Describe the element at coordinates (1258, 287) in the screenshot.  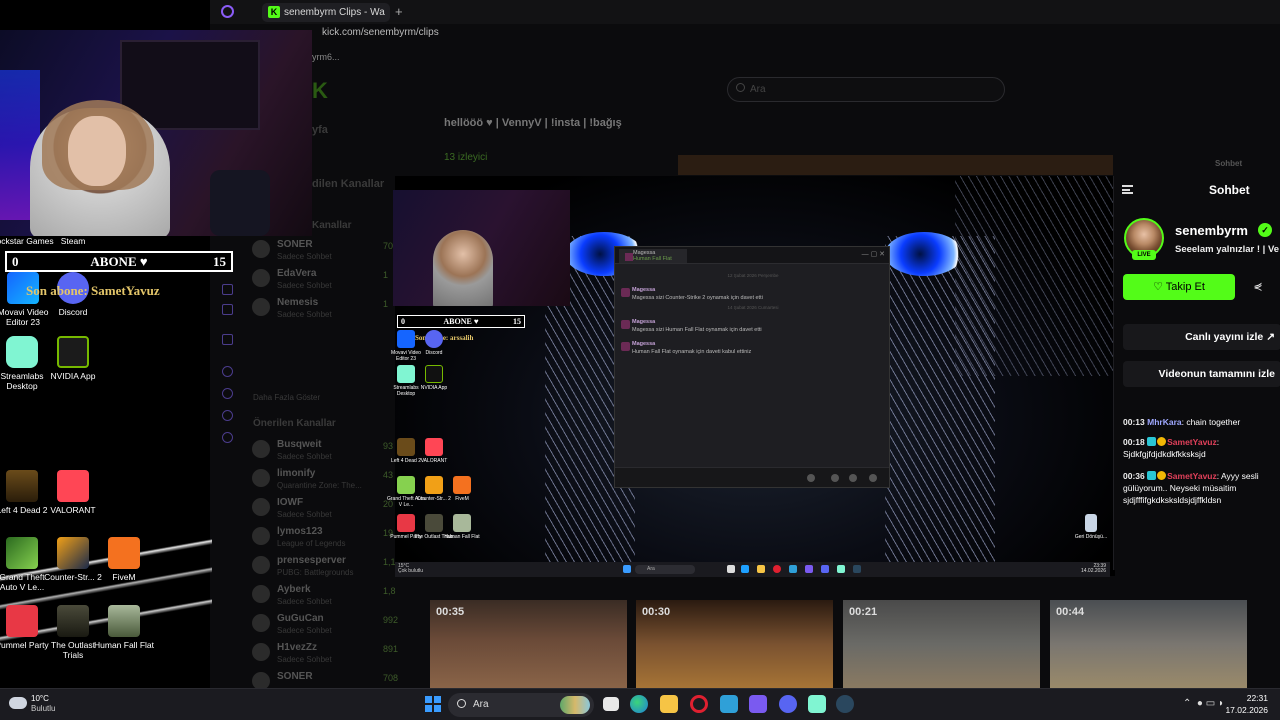
I see `share-icon: ⋞` at that location.